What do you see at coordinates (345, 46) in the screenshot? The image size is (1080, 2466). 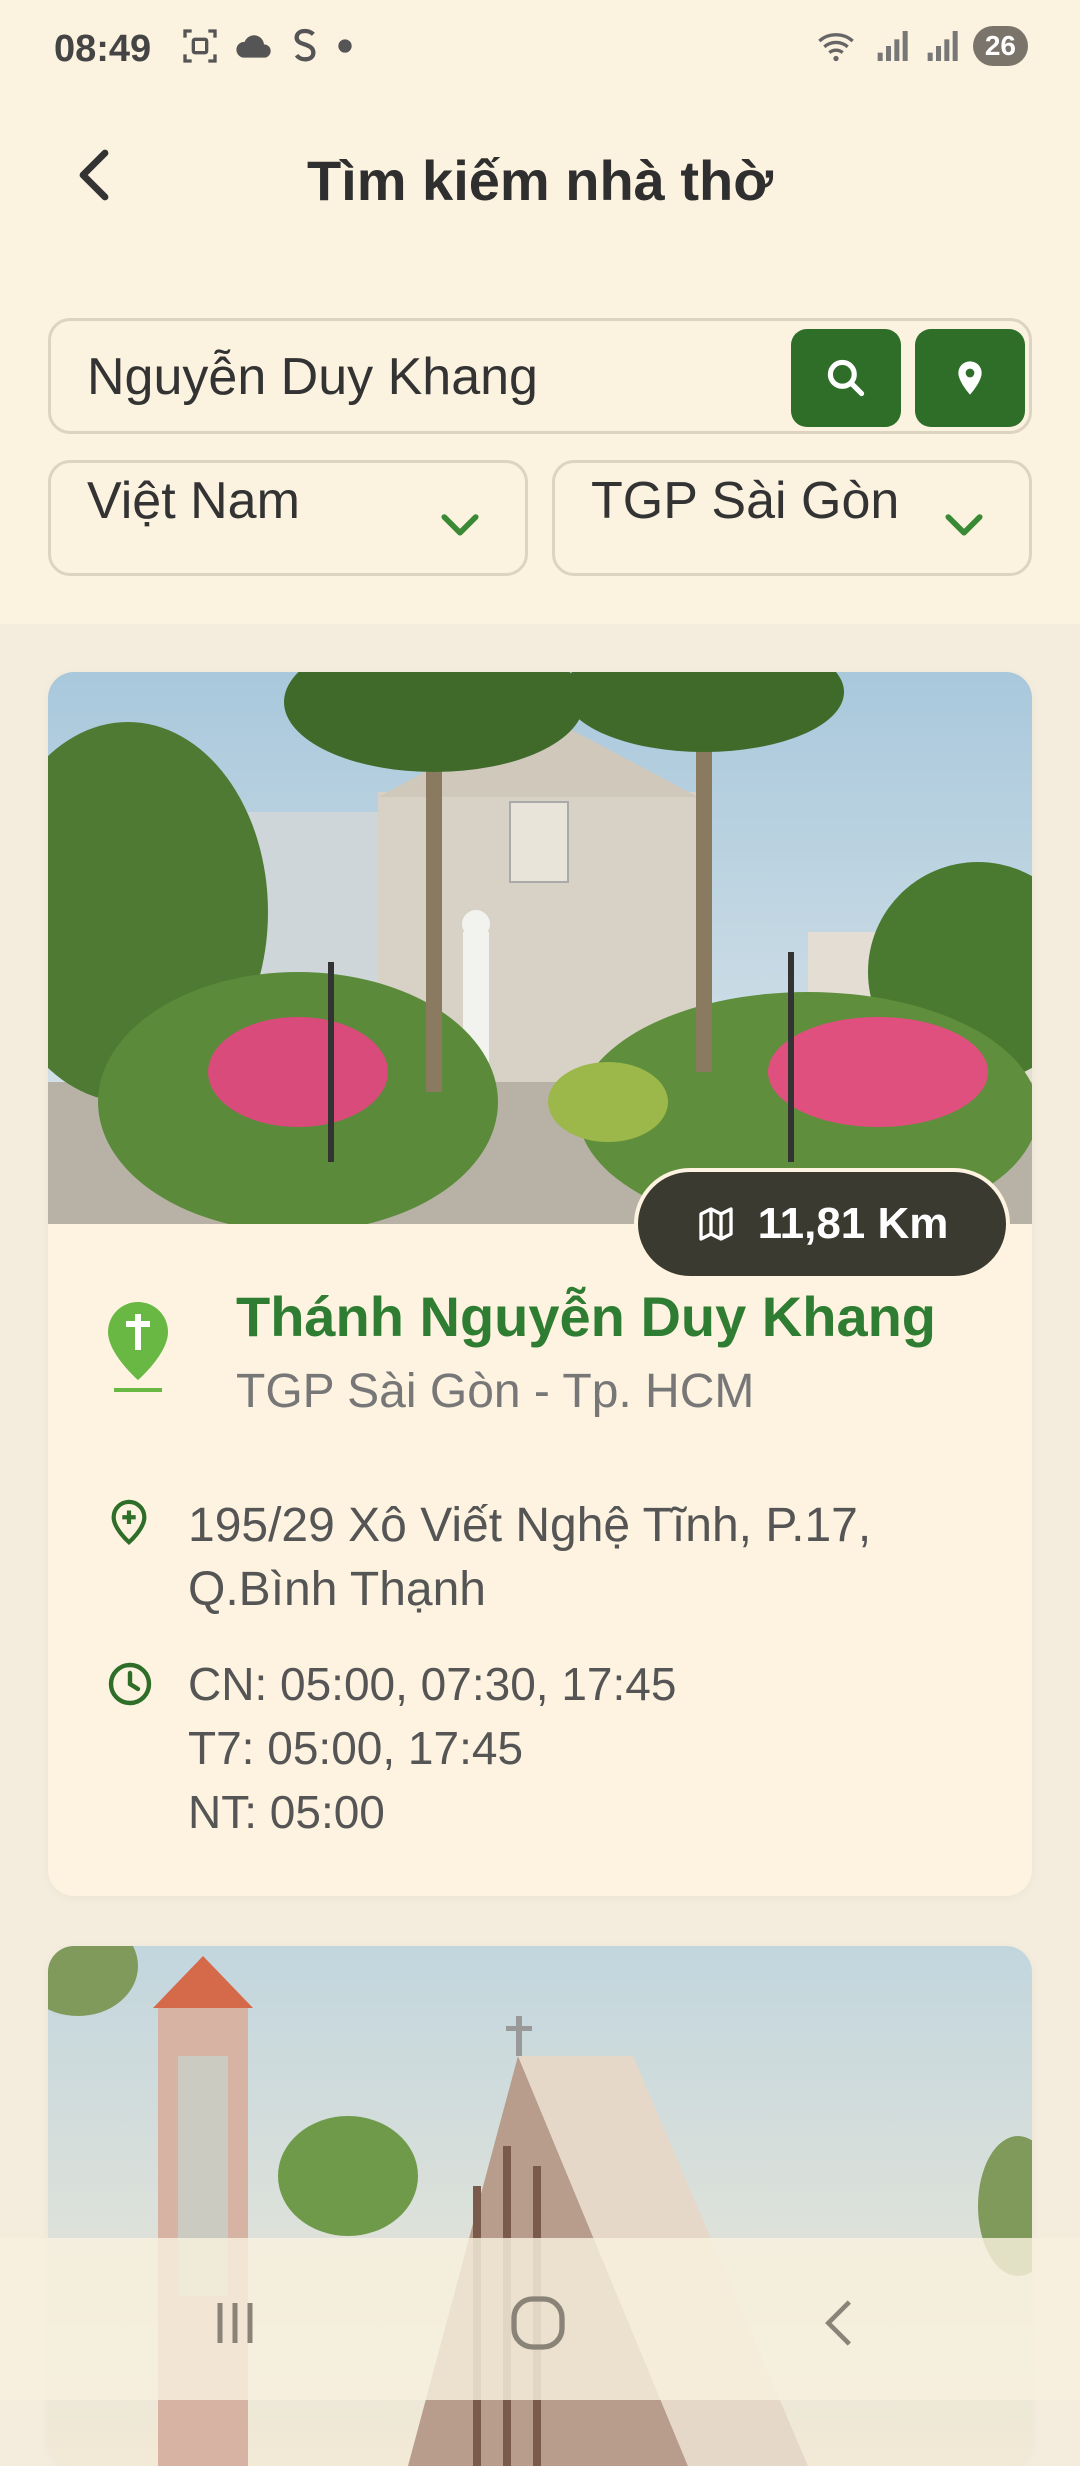 I see `dot-icon` at bounding box center [345, 46].